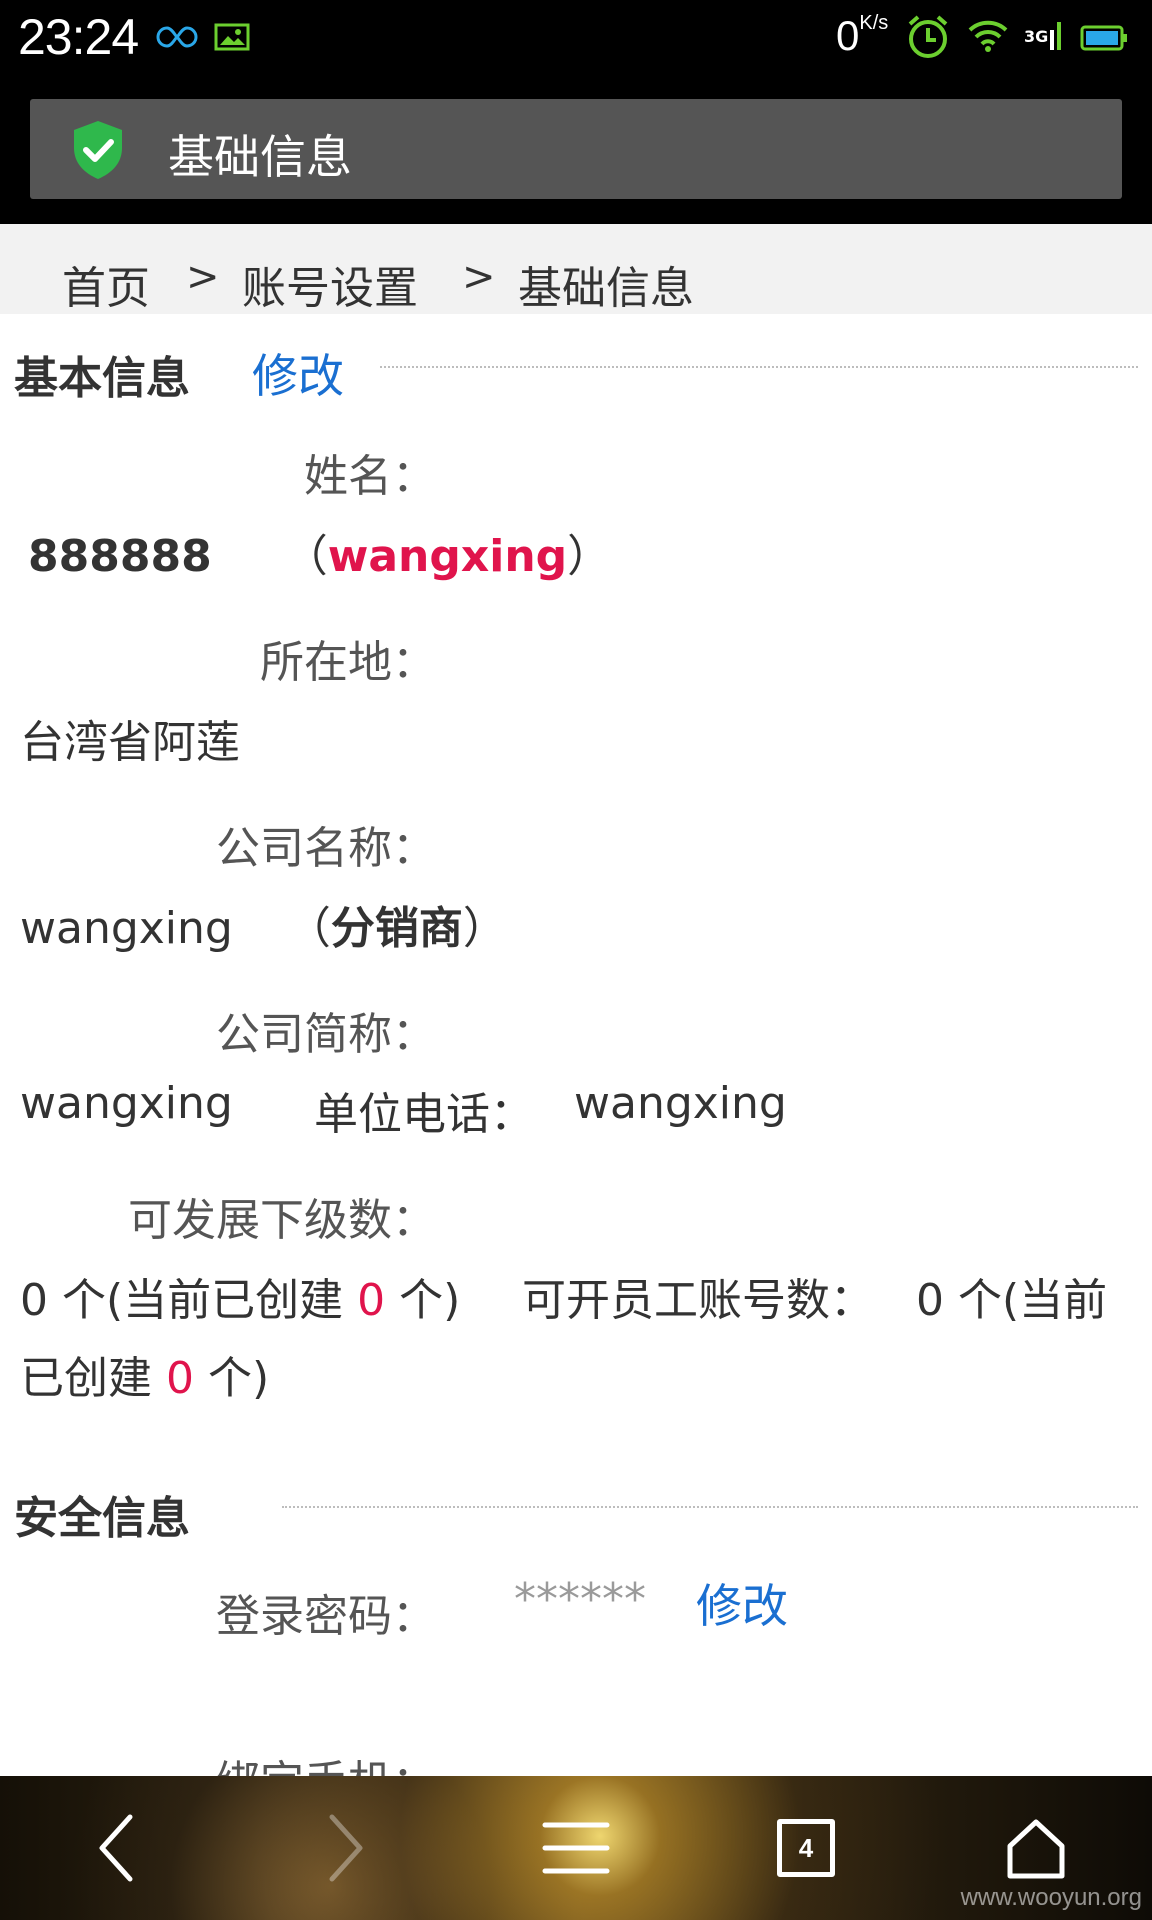 Image resolution: width=1152 pixels, height=1920 pixels. Describe the element at coordinates (78, 37) in the screenshot. I see `status-time: 23:24` at that location.